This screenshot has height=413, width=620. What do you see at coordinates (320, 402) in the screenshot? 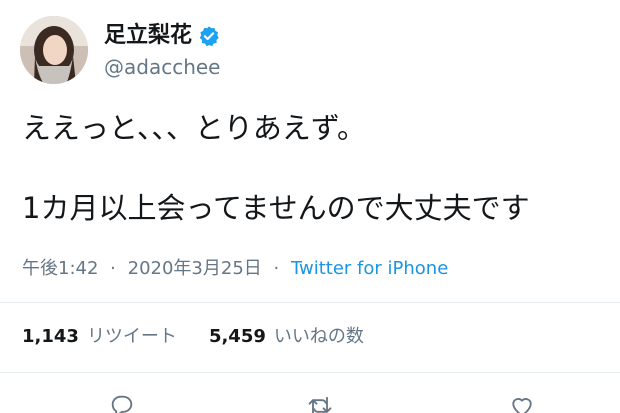
I see `retweet-icon` at bounding box center [320, 402].